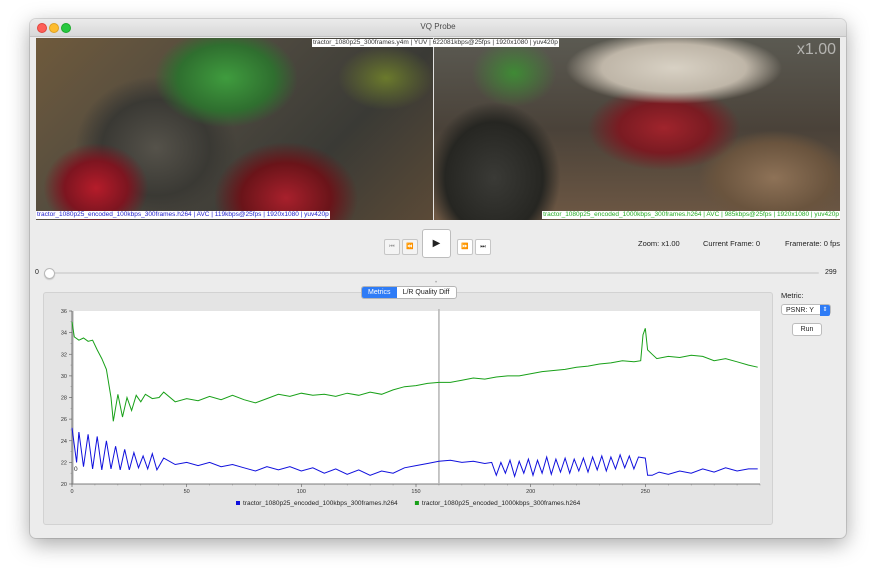  I want to click on y-tick-label: 20, so click(64, 485).